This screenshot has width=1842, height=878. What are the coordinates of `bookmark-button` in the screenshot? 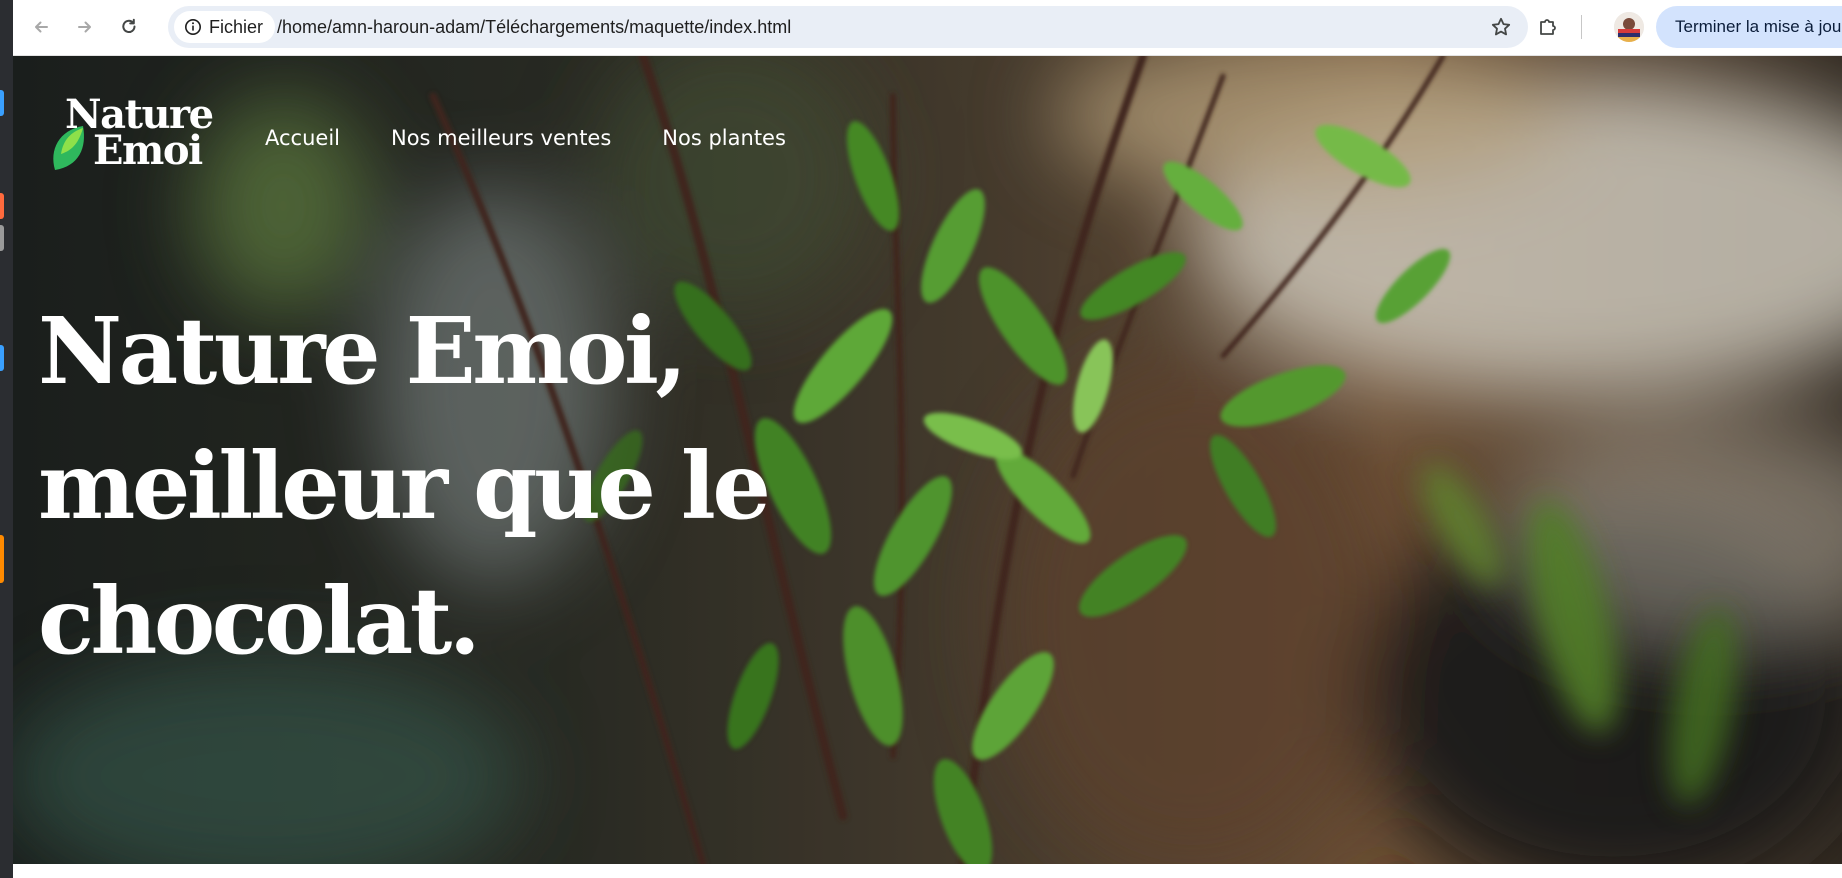 It's located at (1501, 27).